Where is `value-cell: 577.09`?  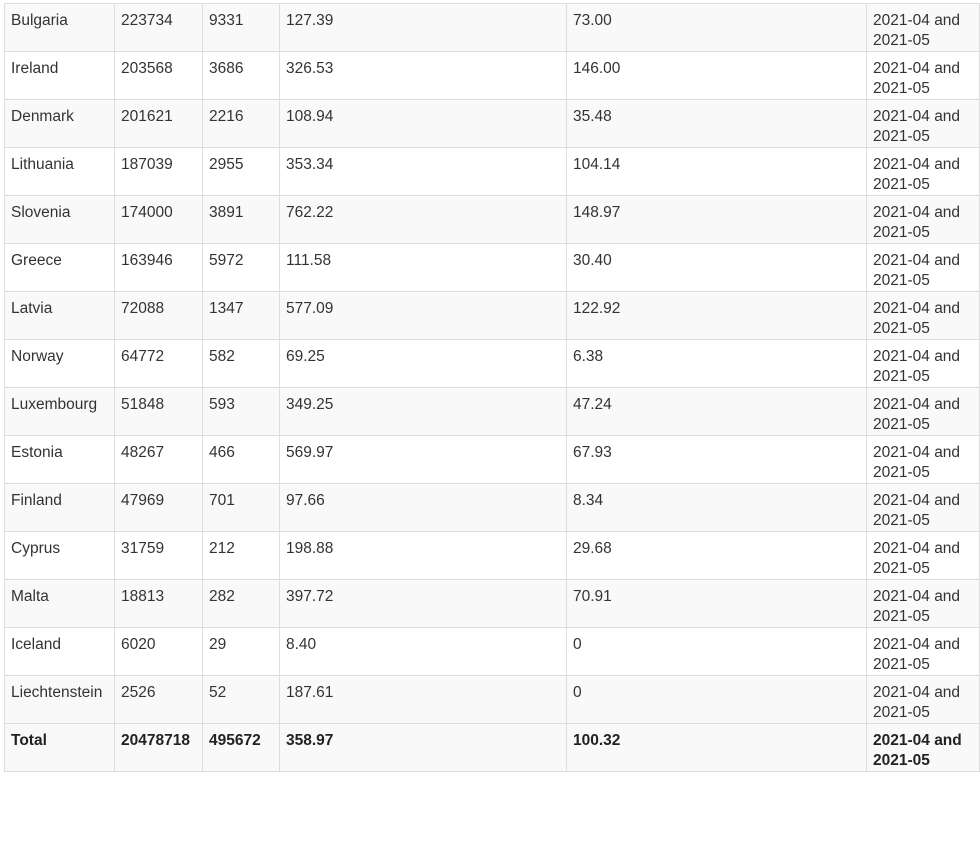
value-cell: 577.09 is located at coordinates (423, 315).